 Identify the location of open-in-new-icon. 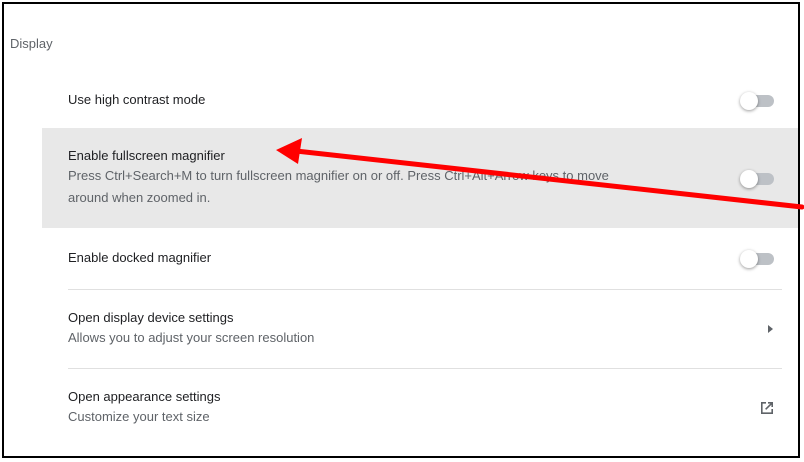
(767, 408).